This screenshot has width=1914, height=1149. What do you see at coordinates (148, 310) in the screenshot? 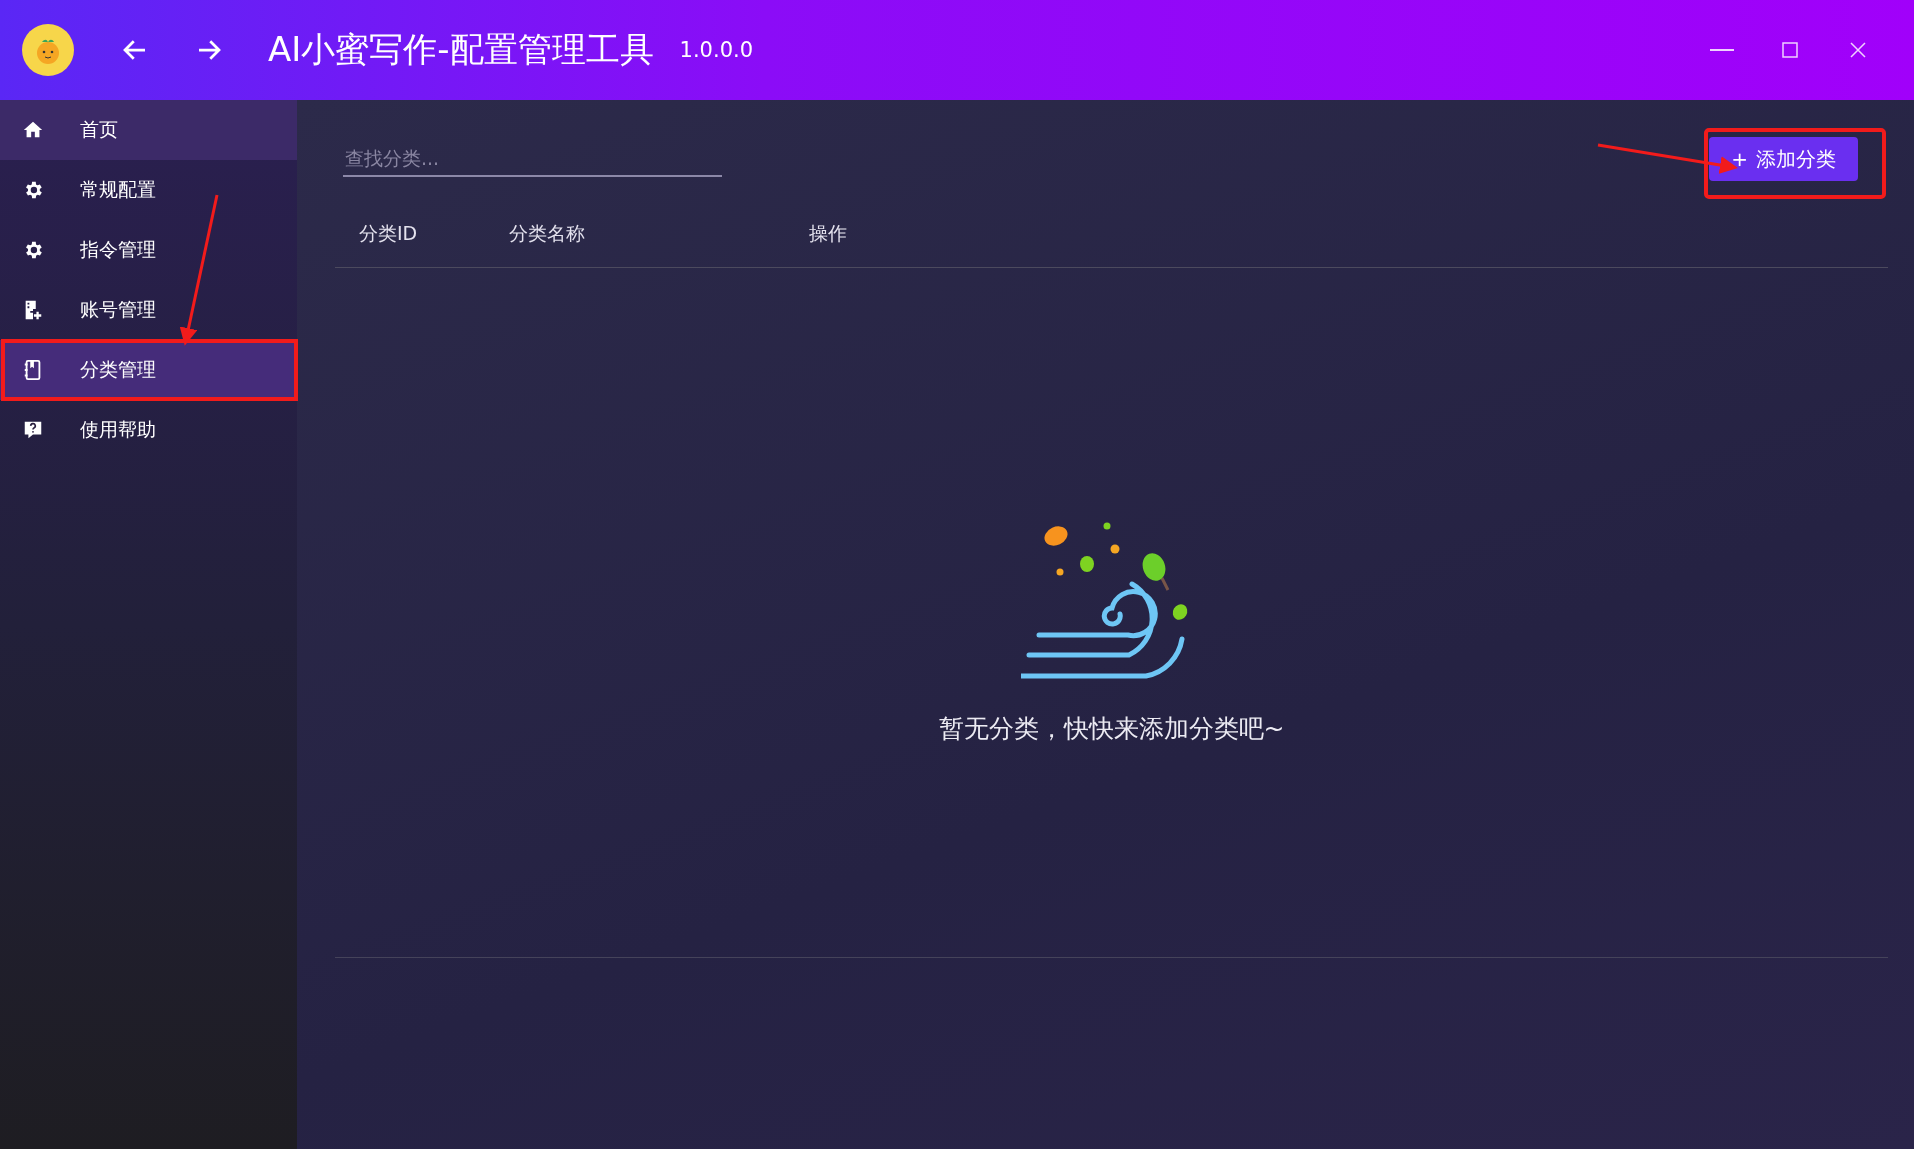
I see `sidebar-item: 账号管理` at bounding box center [148, 310].